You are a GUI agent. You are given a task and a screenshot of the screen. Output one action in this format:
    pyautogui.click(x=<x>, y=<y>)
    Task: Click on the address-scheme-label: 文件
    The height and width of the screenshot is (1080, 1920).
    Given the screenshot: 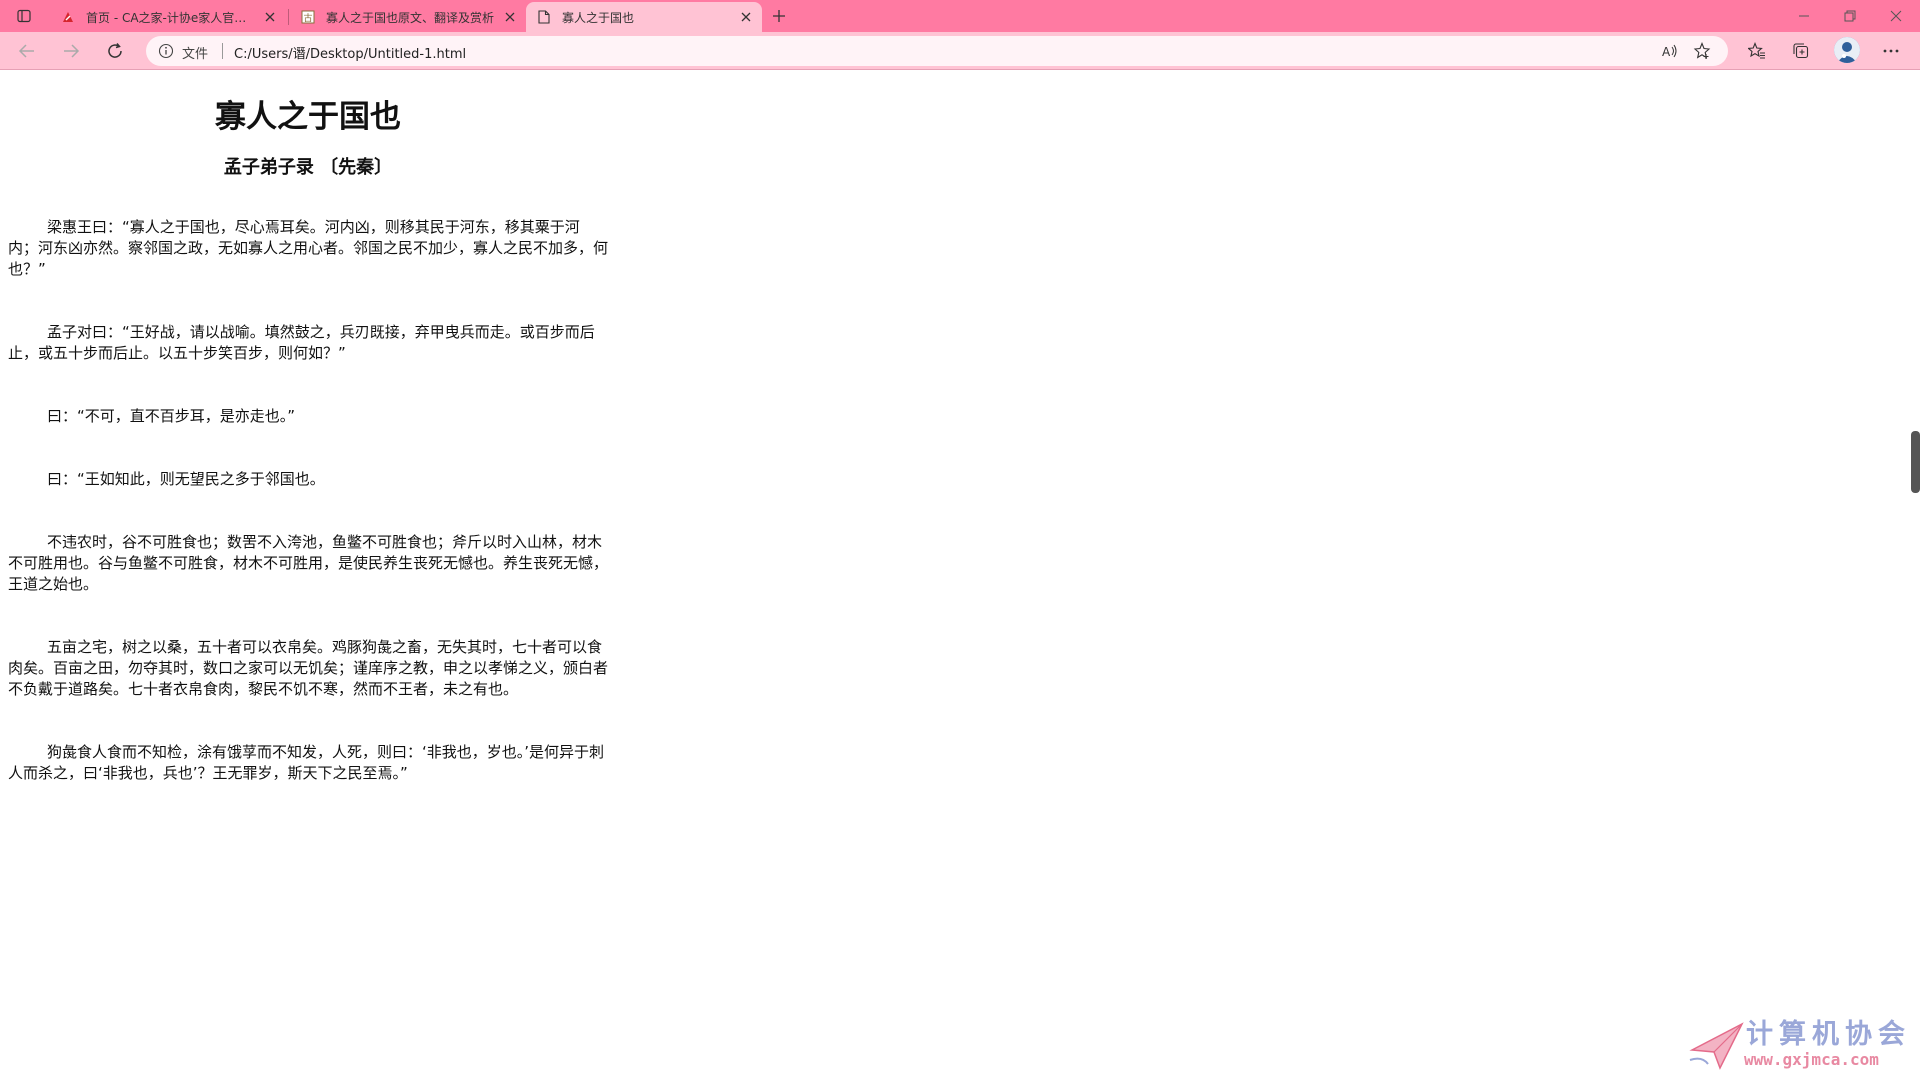 What is the action you would take?
    pyautogui.click(x=195, y=54)
    